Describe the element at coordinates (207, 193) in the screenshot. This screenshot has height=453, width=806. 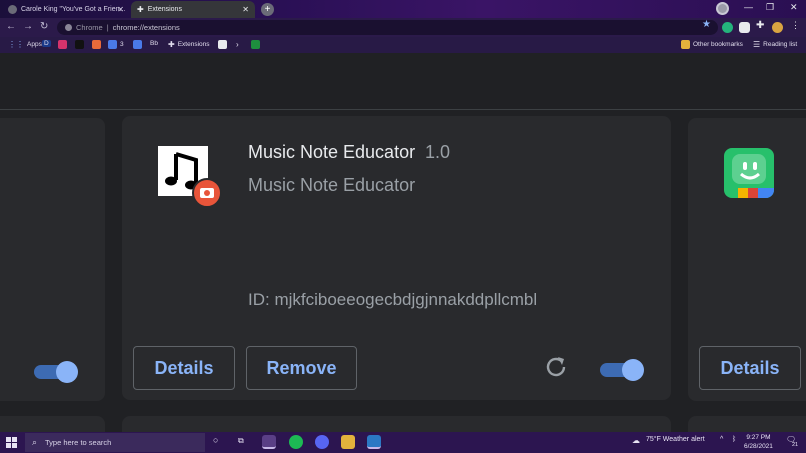
I see `camera-badge-icon` at that location.